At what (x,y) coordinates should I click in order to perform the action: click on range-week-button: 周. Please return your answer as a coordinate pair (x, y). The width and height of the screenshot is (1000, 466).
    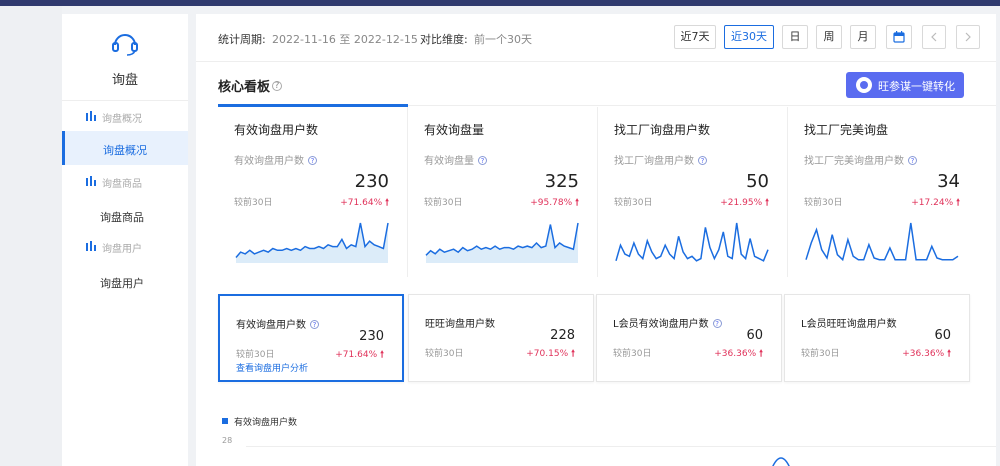
    Looking at the image, I should click on (829, 37).